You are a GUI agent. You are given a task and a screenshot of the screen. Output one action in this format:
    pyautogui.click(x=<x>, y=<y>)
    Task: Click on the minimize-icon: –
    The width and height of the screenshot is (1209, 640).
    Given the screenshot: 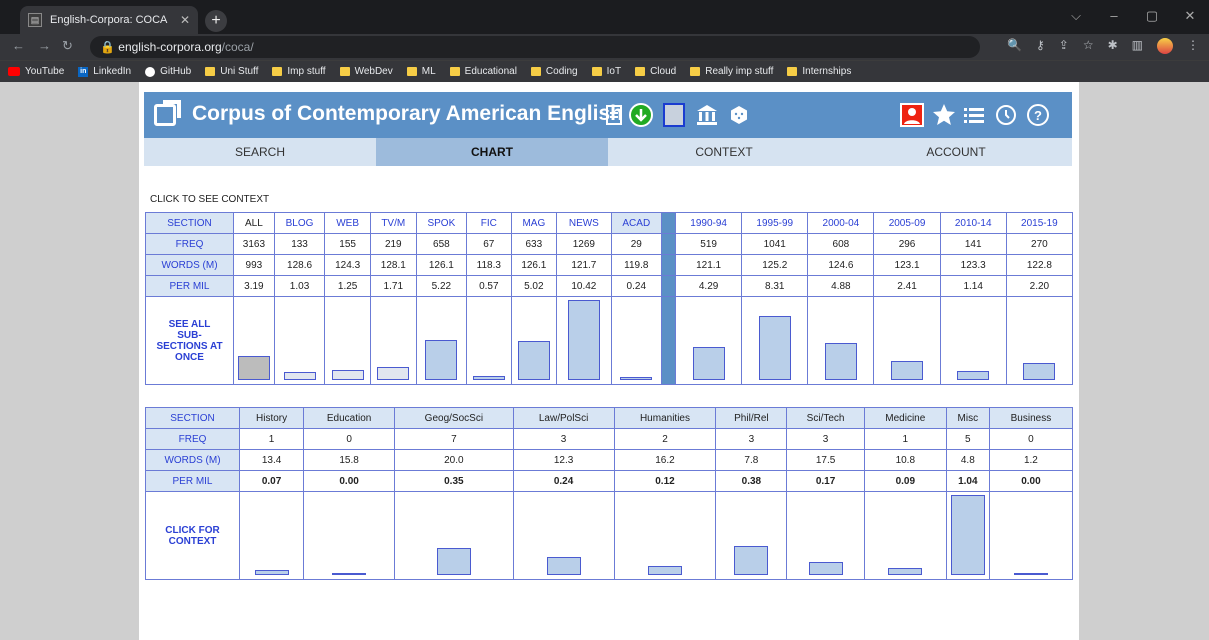 What is the action you would take?
    pyautogui.click(x=1114, y=17)
    